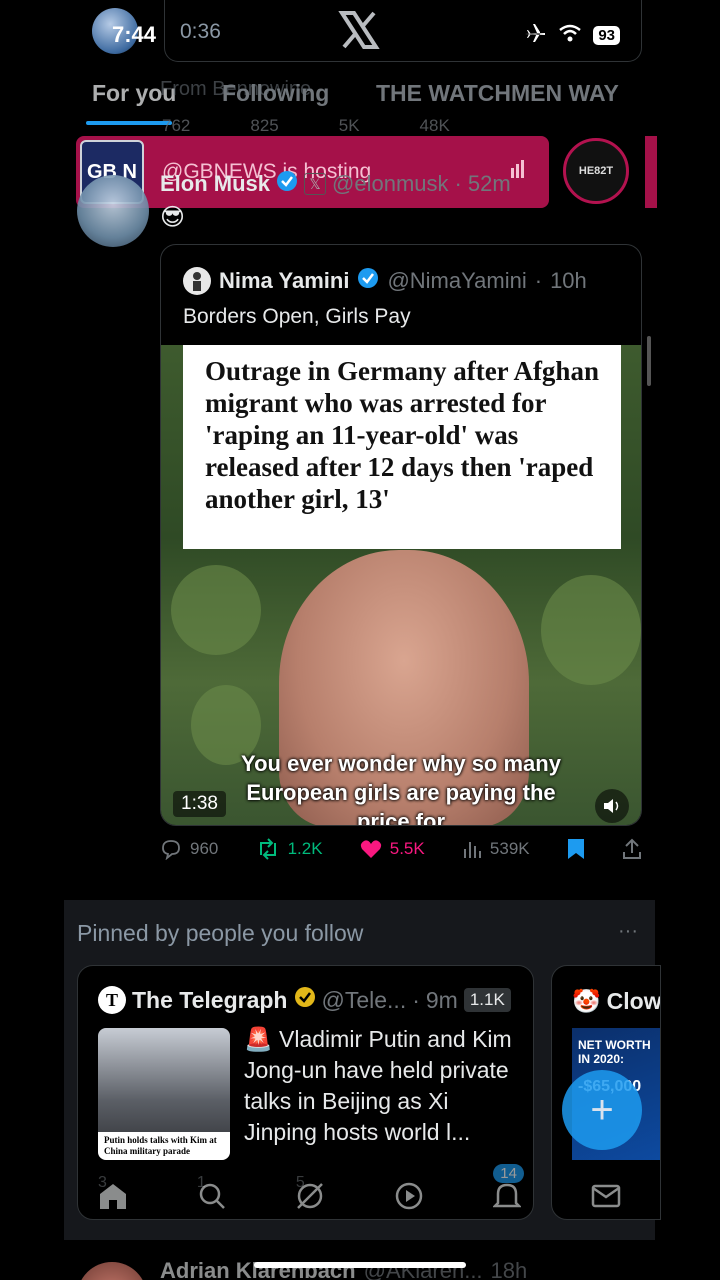 This screenshot has width=720, height=1280. I want to click on repost-count: 1.2K, so click(305, 848).